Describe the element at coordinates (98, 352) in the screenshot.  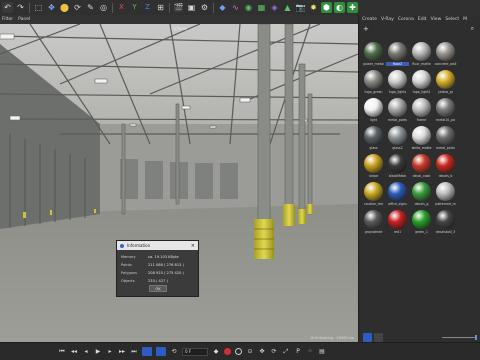
I see `play-icon: ▶` at that location.